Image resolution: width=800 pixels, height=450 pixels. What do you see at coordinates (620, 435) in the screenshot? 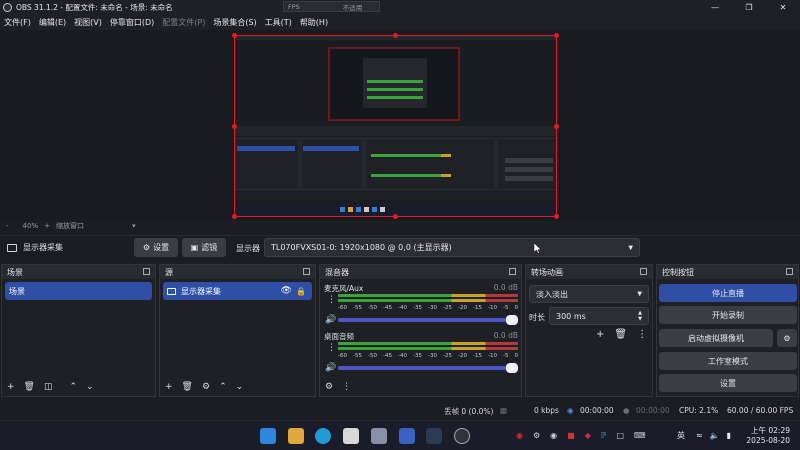
I see `tray-app-icon: □` at bounding box center [620, 435].